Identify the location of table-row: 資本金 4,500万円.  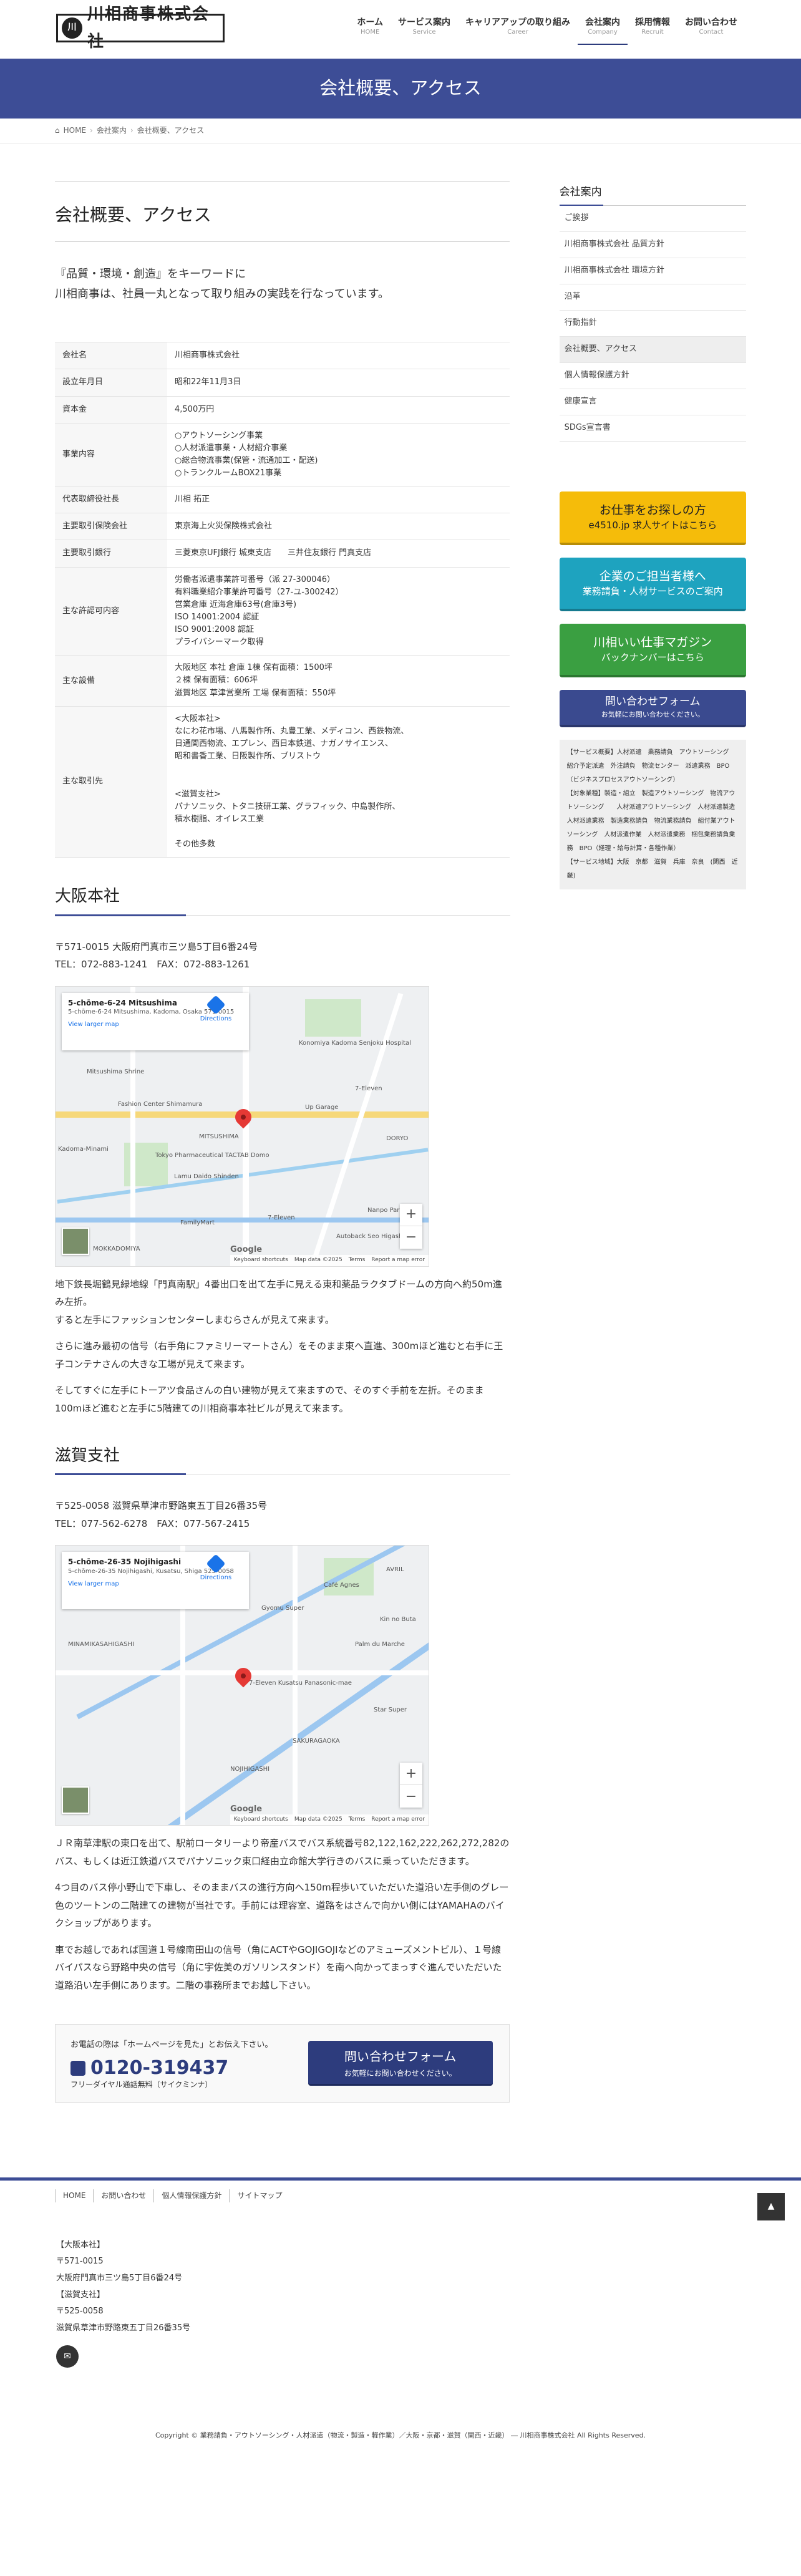
(282, 409).